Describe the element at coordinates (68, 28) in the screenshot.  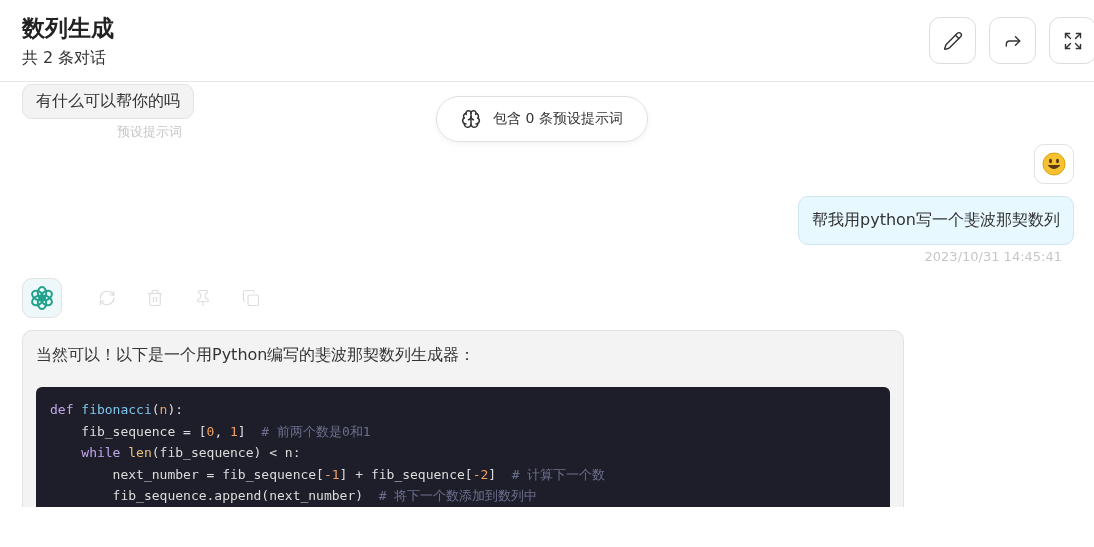
I see `chat-title: 数列生成` at that location.